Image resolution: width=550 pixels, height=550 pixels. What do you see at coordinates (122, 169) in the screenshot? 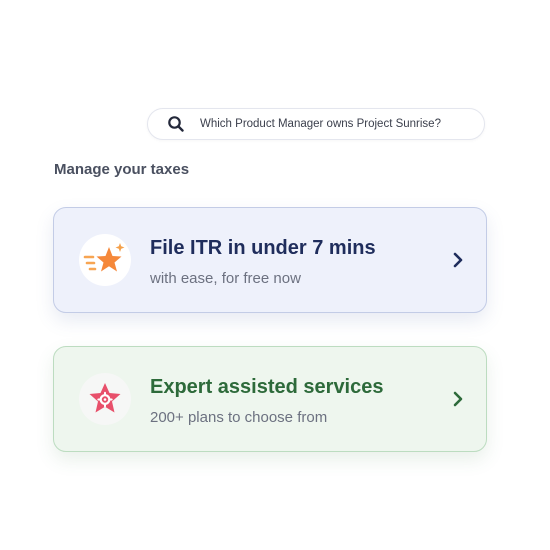
I see `section-title: Manage your taxes` at bounding box center [122, 169].